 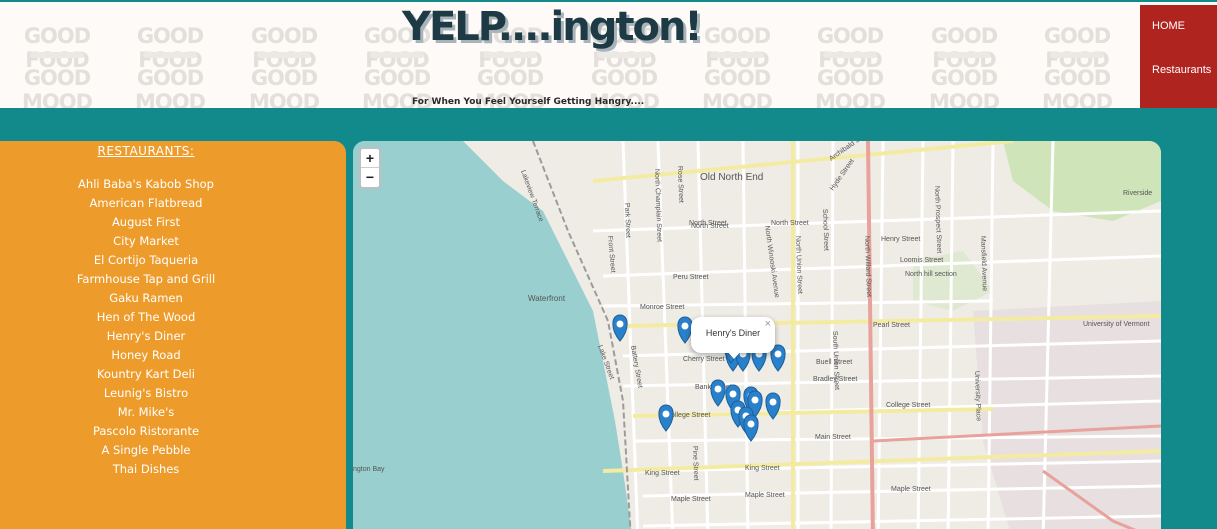 What do you see at coordinates (370, 177) in the screenshot?
I see `zoom-out-button: −` at bounding box center [370, 177].